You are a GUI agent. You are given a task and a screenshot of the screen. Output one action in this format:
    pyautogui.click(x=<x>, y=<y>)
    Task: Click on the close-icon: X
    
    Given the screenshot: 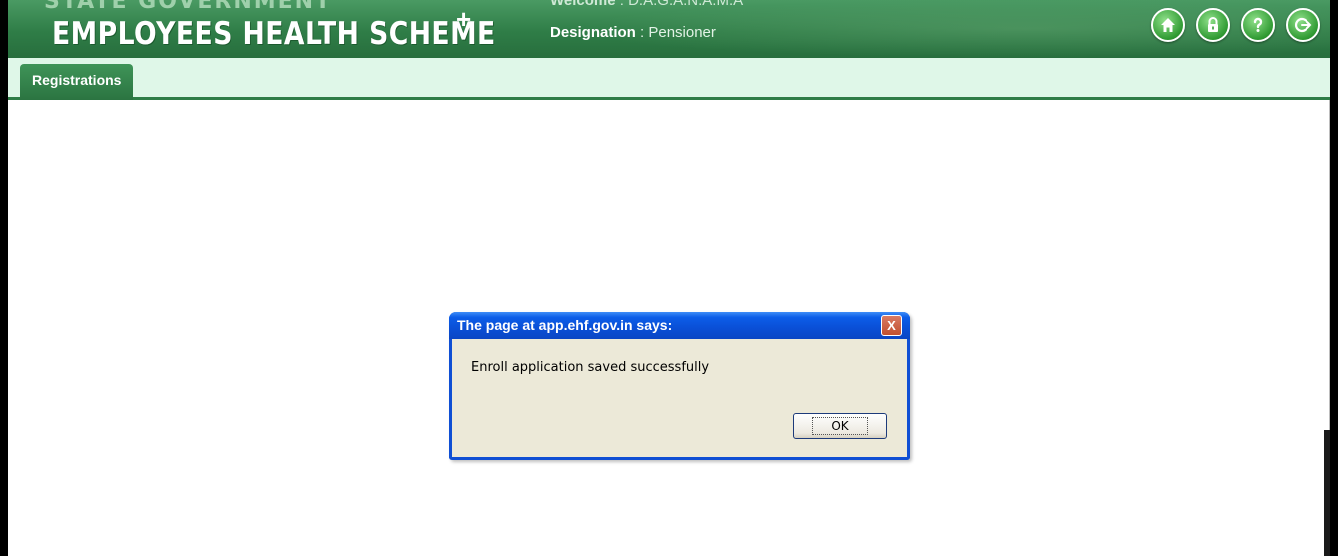 What is the action you would take?
    pyautogui.click(x=891, y=325)
    